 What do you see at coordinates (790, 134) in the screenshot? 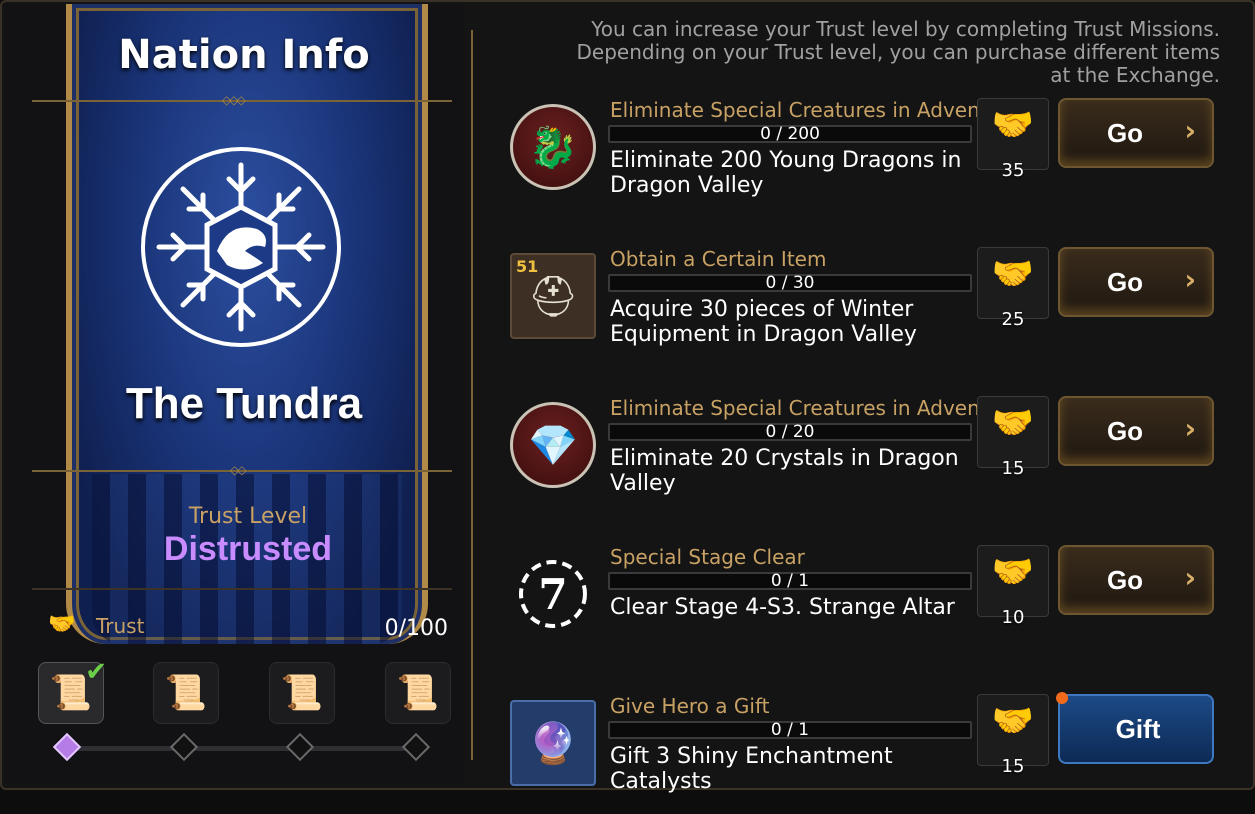
I see `mission-progress-text: 0 / 200` at bounding box center [790, 134].